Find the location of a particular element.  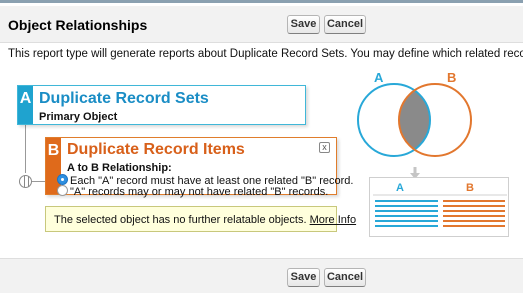

radio-unselected-icon is located at coordinates (62, 190).